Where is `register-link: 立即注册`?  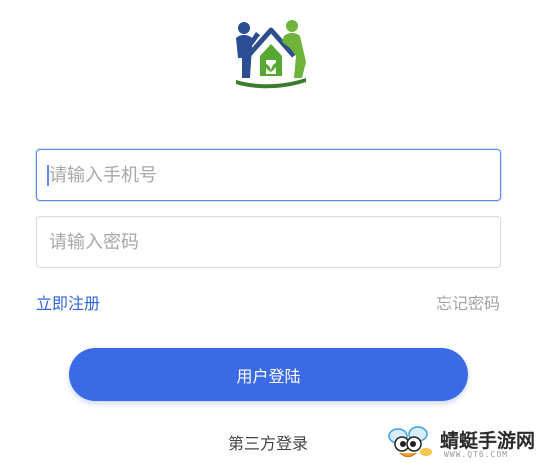 register-link: 立即注册 is located at coordinates (68, 302).